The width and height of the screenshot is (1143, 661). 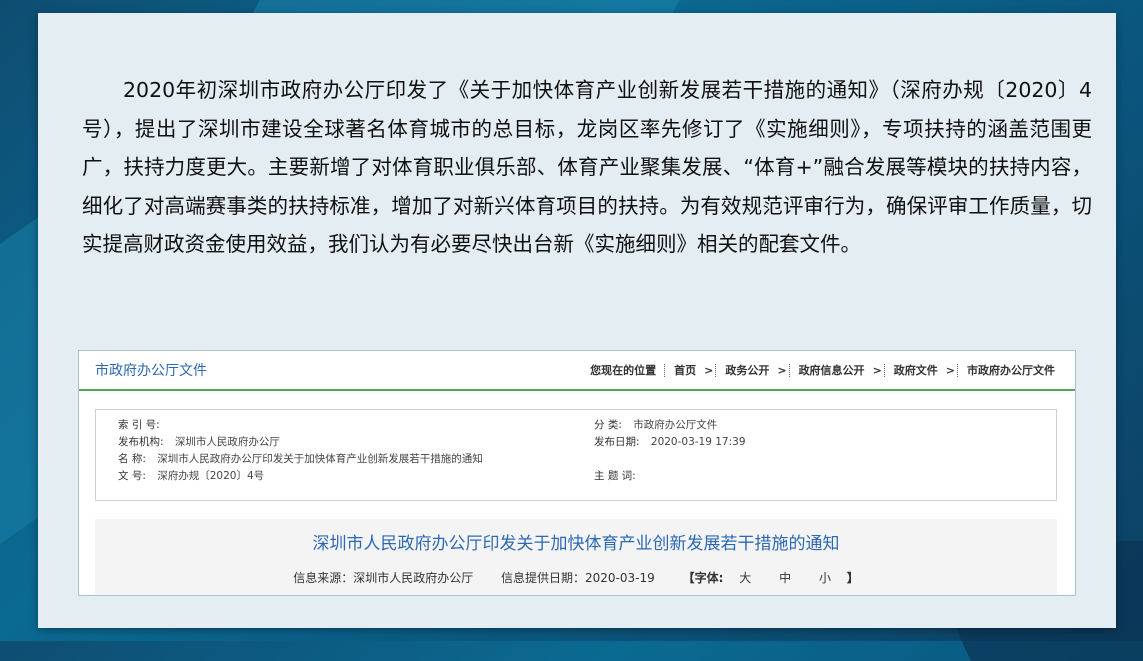 What do you see at coordinates (1011, 370) in the screenshot?
I see `breadcrumb-office-docs: 市政府办公厅文件` at bounding box center [1011, 370].